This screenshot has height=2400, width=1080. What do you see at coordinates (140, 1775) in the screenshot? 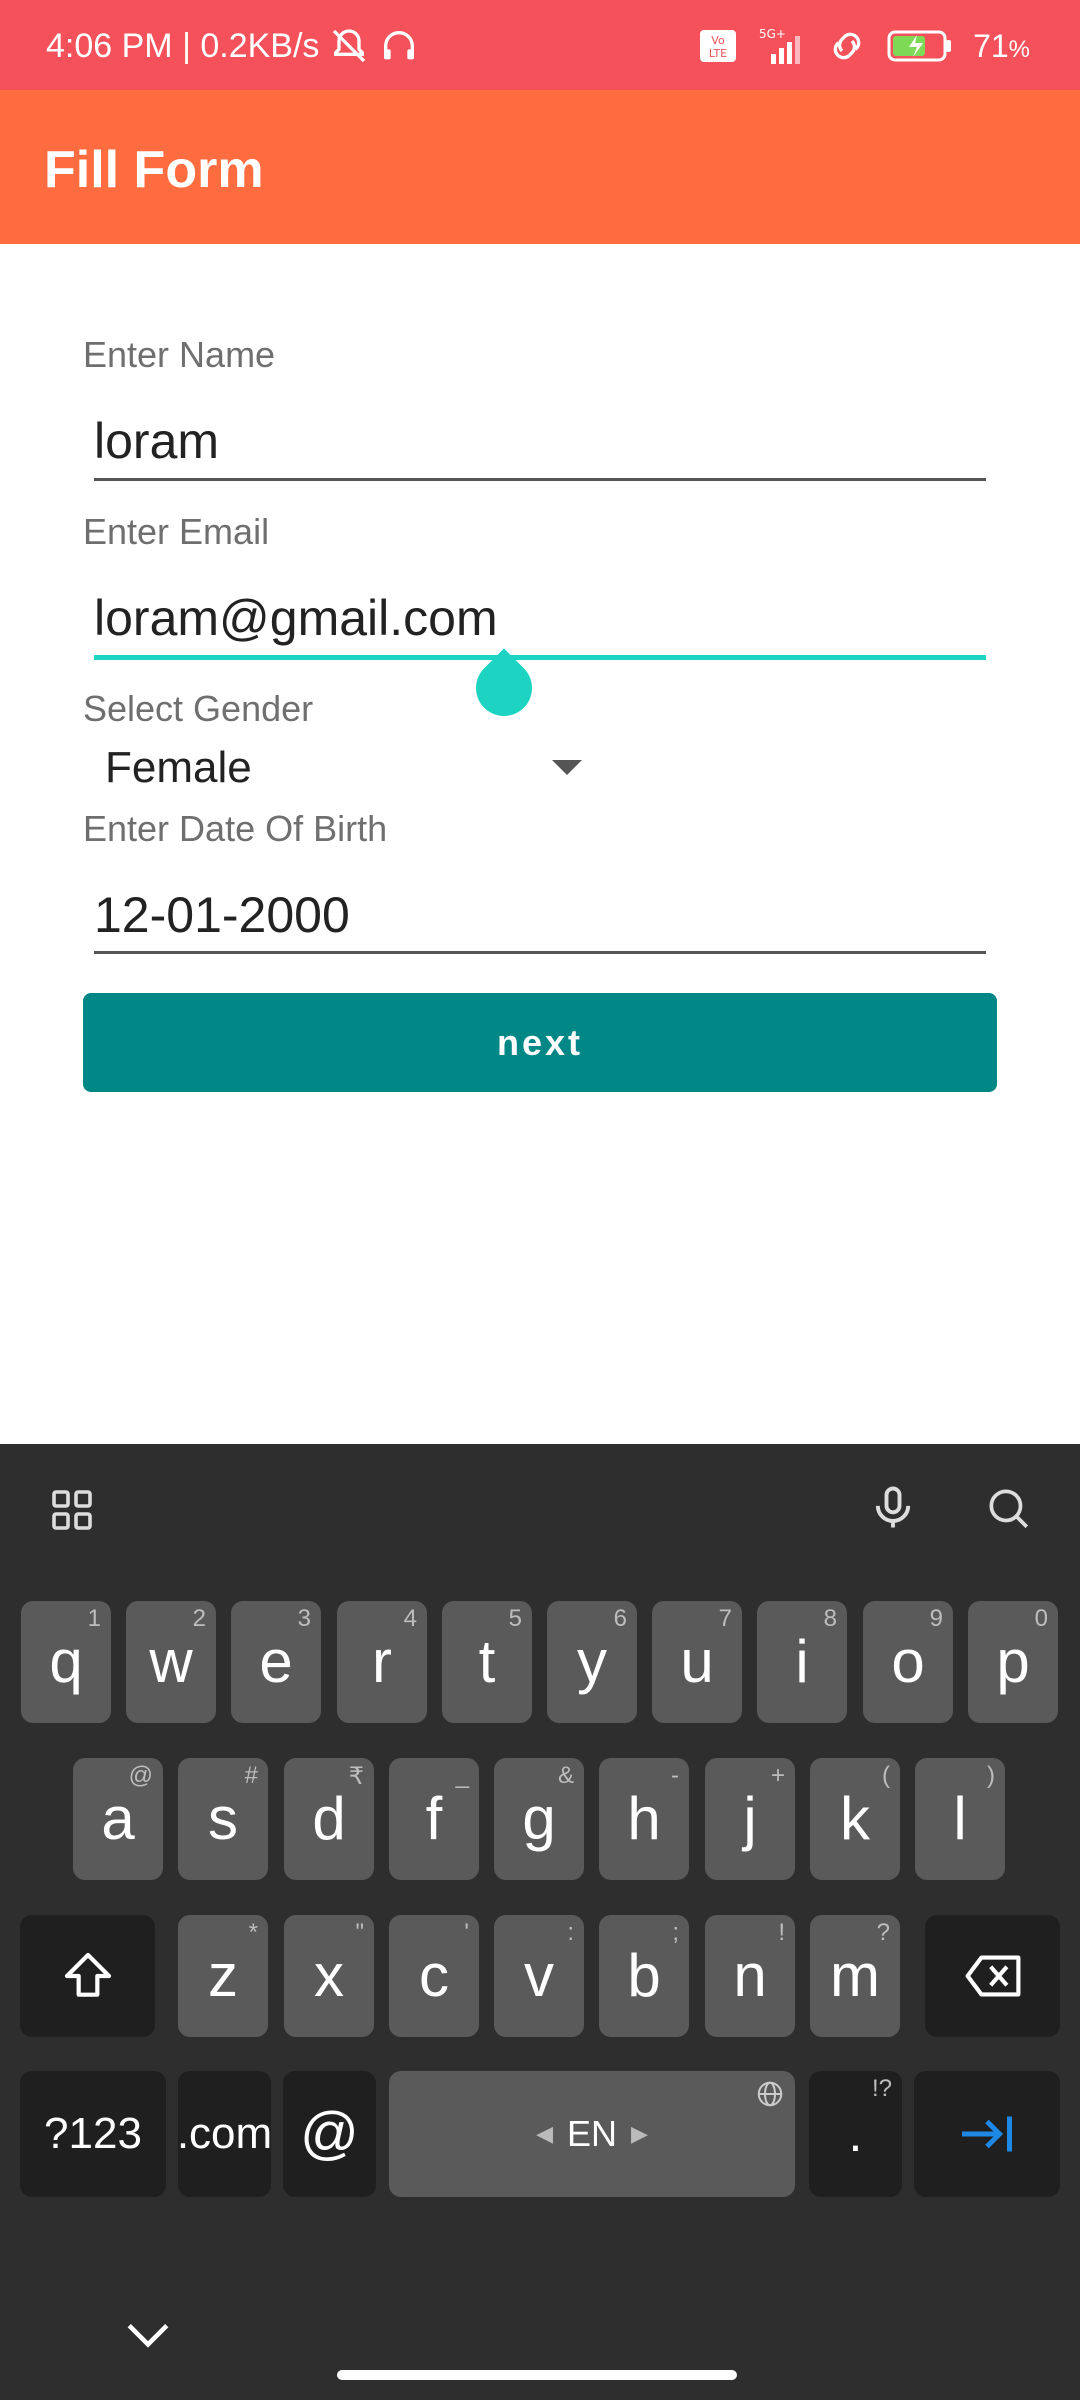
I see `key-hint: @` at bounding box center [140, 1775].